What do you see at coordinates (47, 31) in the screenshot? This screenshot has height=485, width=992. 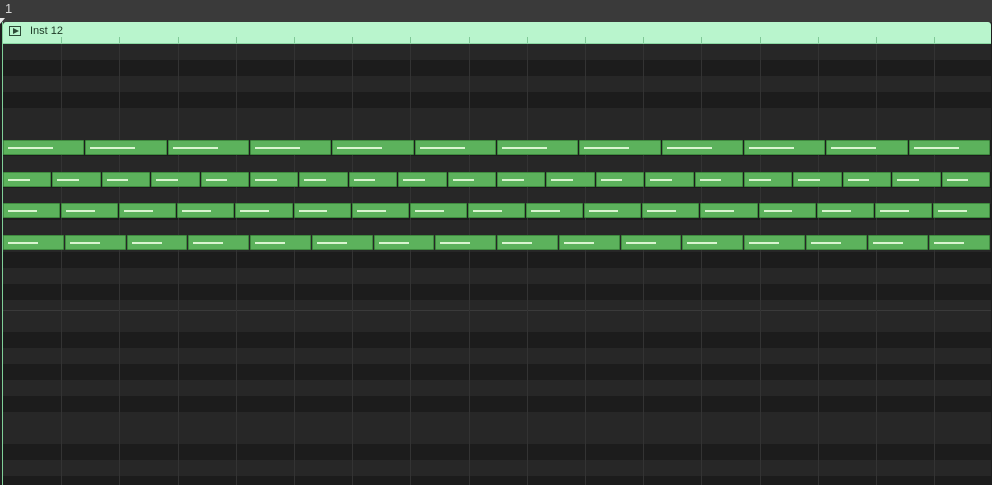 I see `region-name-label: Inst 12` at bounding box center [47, 31].